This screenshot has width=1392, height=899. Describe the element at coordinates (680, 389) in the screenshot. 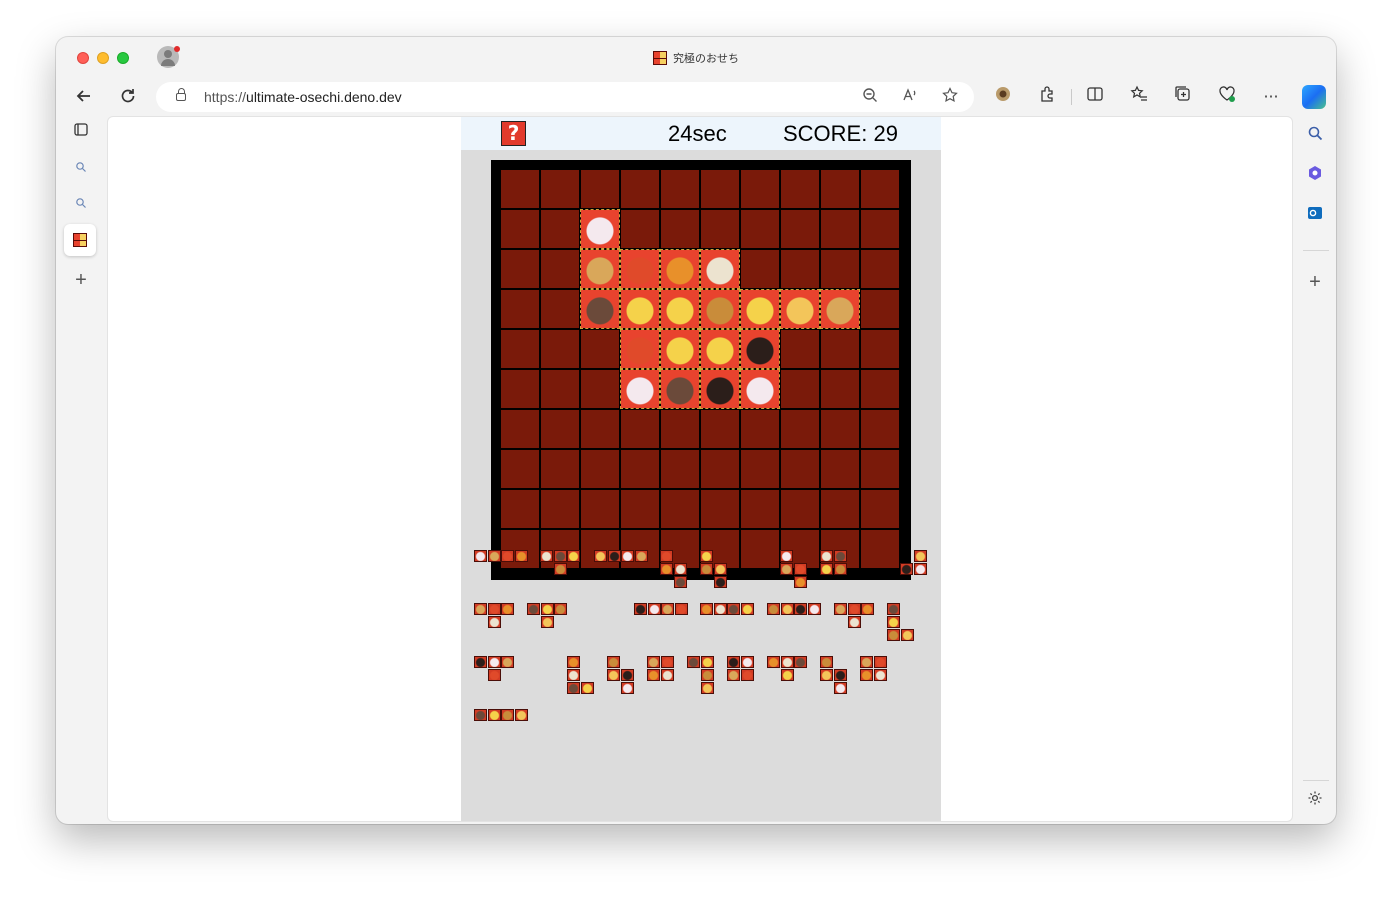

I see `osechi-piece-herring` at that location.